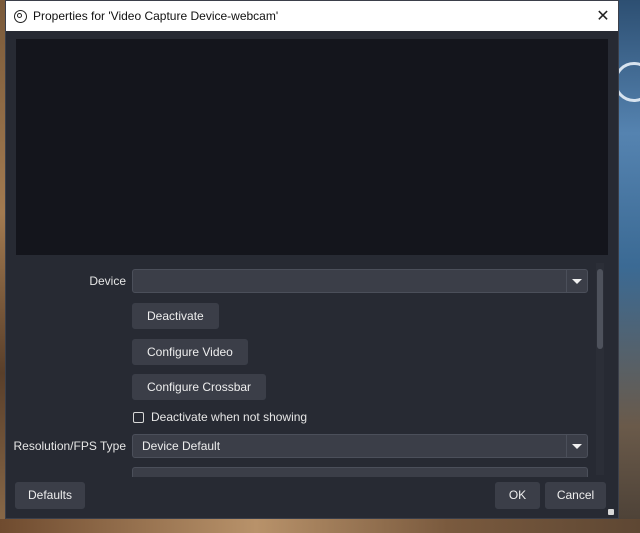 This screenshot has width=640, height=533. What do you see at coordinates (611, 512) in the screenshot?
I see `resize-grip-icon` at bounding box center [611, 512].